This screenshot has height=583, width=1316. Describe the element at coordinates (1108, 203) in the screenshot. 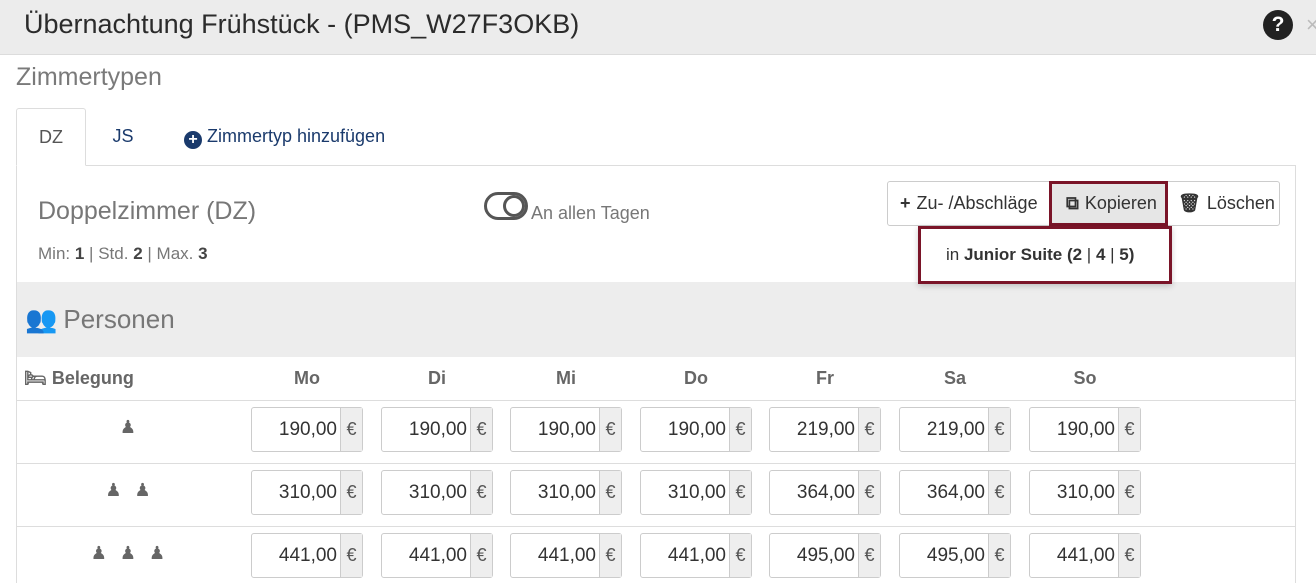

I see `copy-button: ⧉ Kopieren` at that location.